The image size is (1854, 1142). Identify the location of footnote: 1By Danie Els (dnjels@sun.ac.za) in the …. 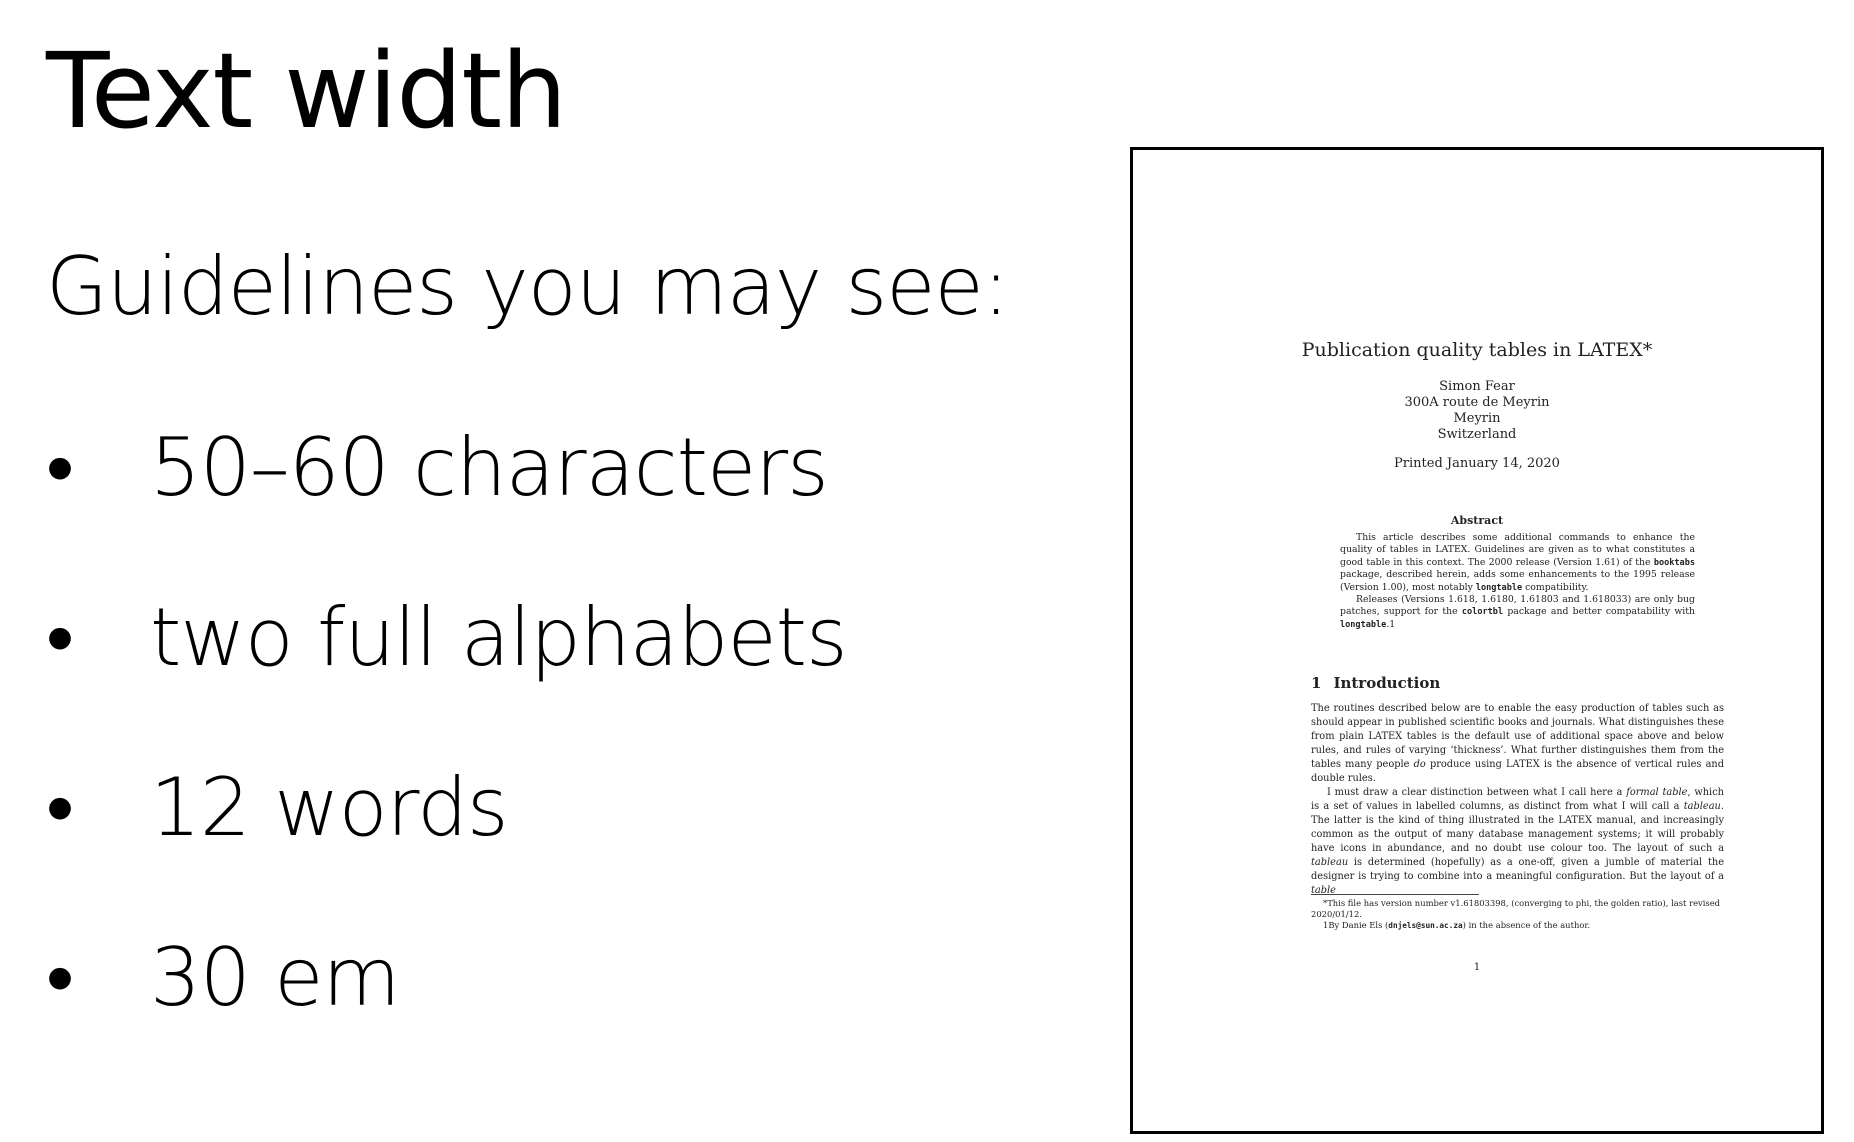
(1517, 925).